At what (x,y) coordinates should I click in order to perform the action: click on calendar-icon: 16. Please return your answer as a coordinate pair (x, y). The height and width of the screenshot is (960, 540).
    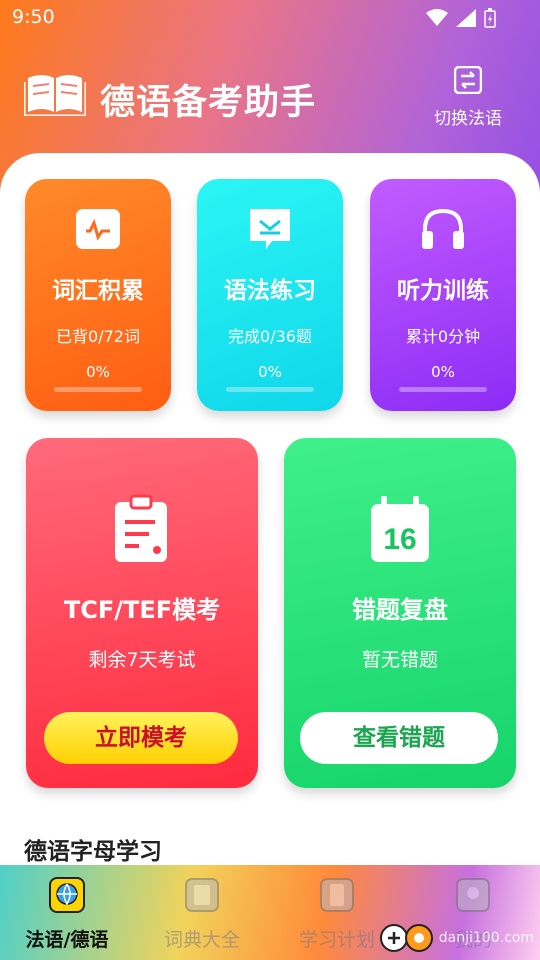
    Looking at the image, I should click on (400, 529).